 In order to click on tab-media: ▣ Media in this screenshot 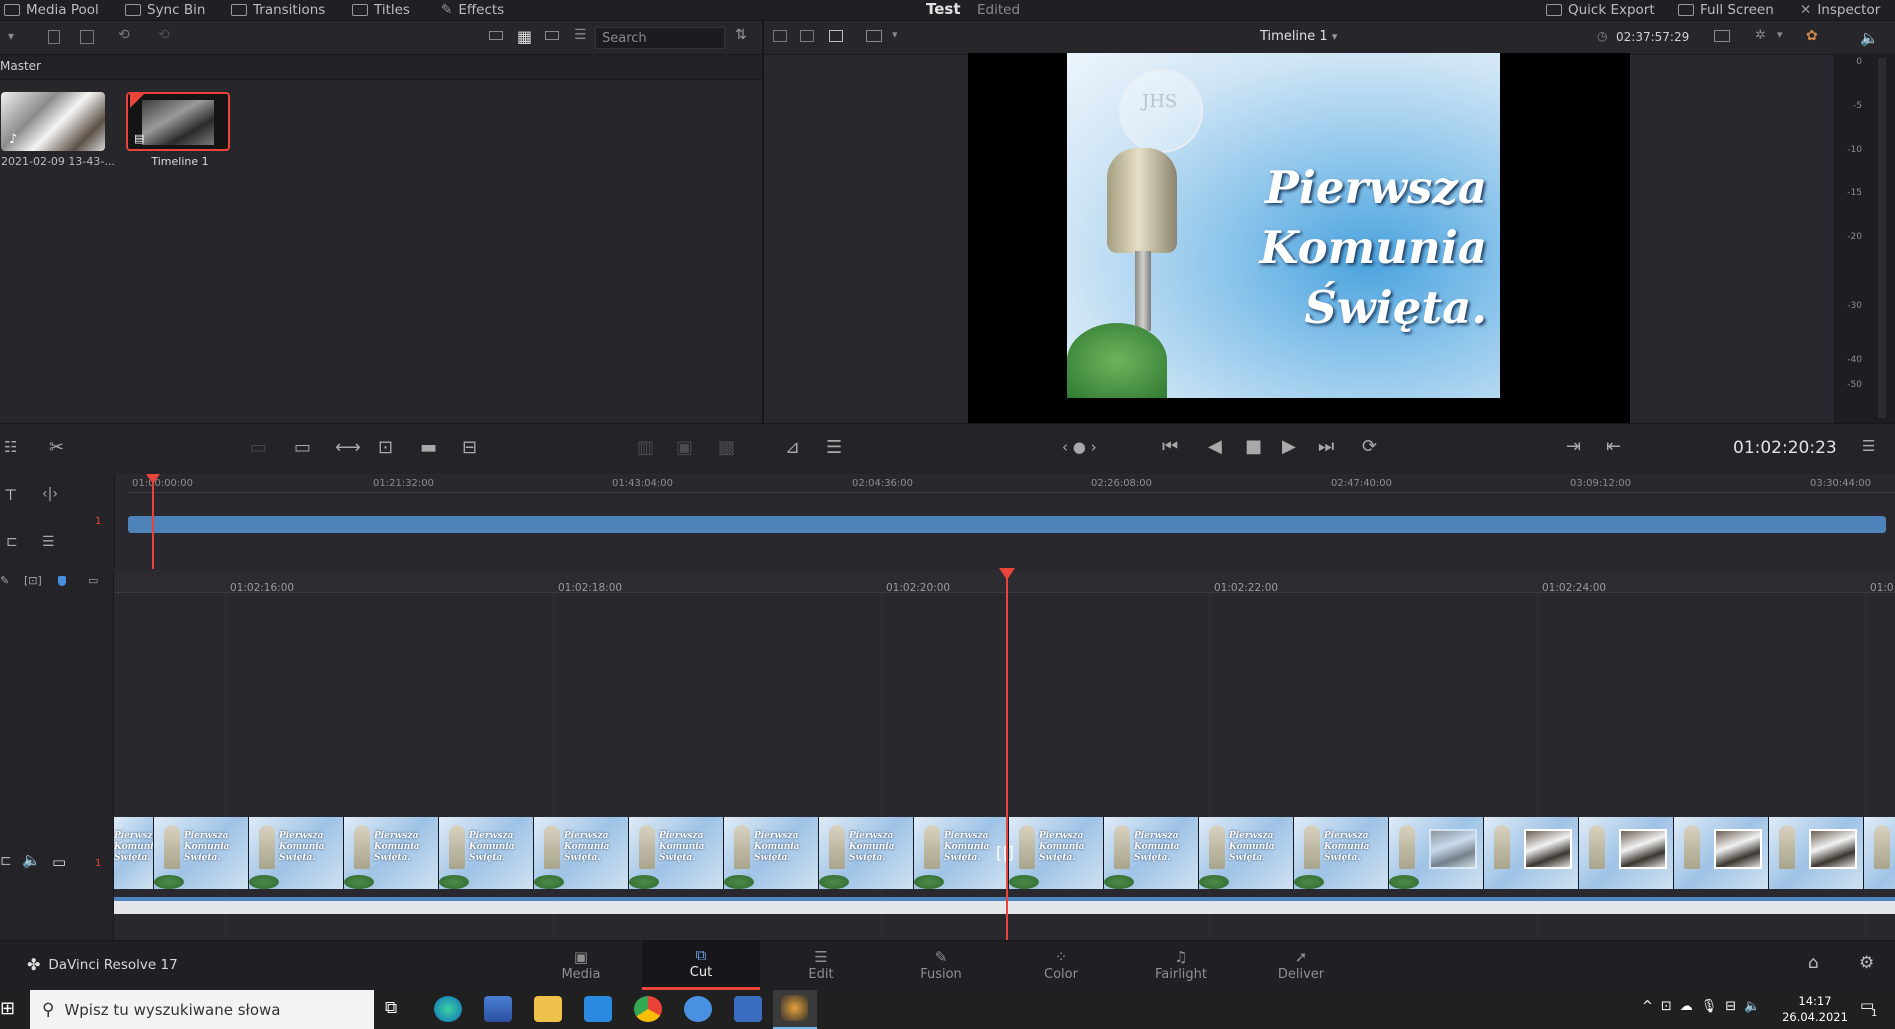, I will do `click(581, 965)`.